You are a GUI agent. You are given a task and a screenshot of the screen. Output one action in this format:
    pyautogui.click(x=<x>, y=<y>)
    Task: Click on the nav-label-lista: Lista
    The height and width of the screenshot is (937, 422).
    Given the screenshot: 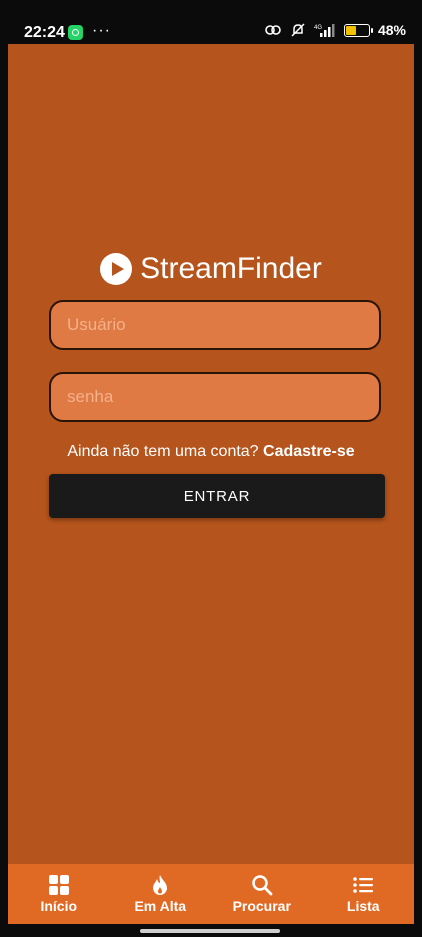 What is the action you would take?
    pyautogui.click(x=363, y=906)
    